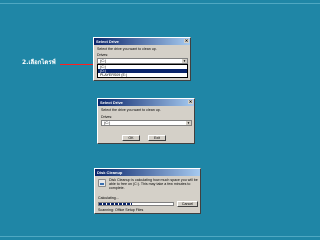 The height and width of the screenshot is (240, 320). What do you see at coordinates (77, 64) in the screenshot?
I see `annotation-arrow` at bounding box center [77, 64].